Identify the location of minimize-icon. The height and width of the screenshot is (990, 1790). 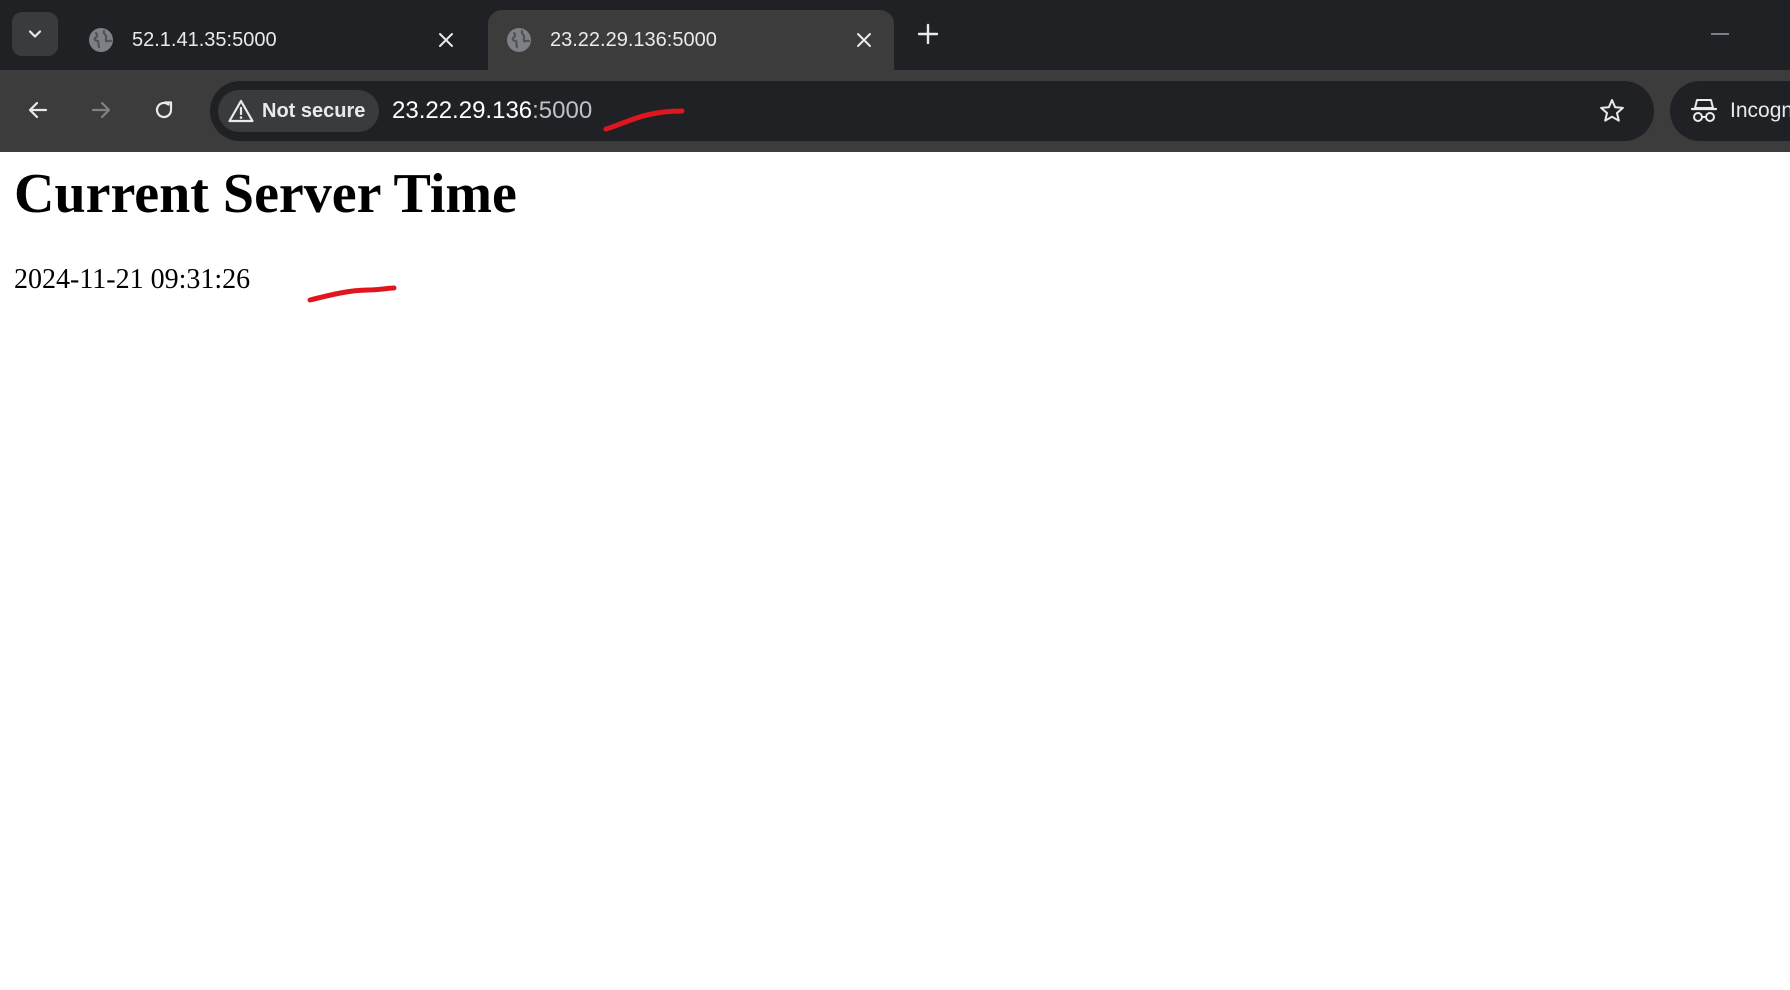
(1720, 34).